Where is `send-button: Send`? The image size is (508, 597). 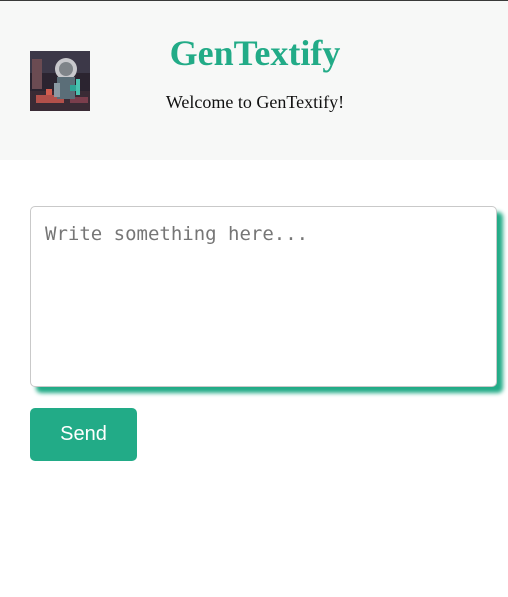
send-button: Send is located at coordinates (83, 434).